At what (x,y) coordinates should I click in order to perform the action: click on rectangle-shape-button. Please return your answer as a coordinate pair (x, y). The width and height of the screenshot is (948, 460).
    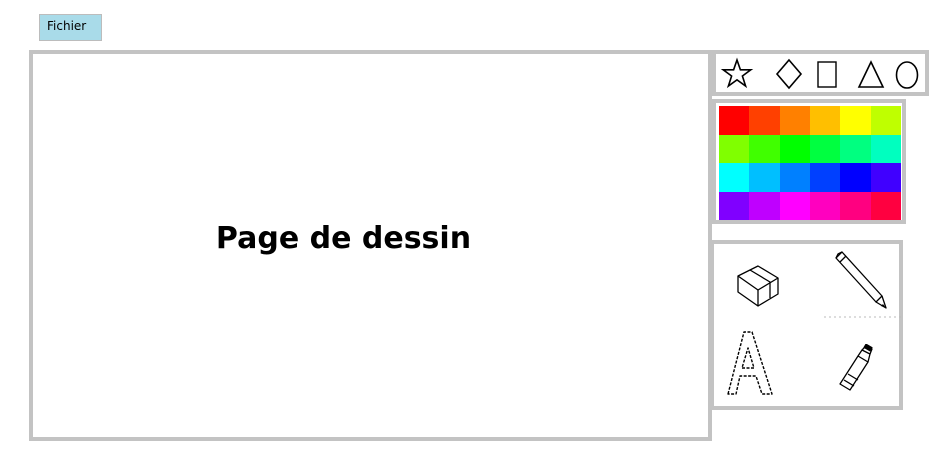
    Looking at the image, I should click on (827, 74).